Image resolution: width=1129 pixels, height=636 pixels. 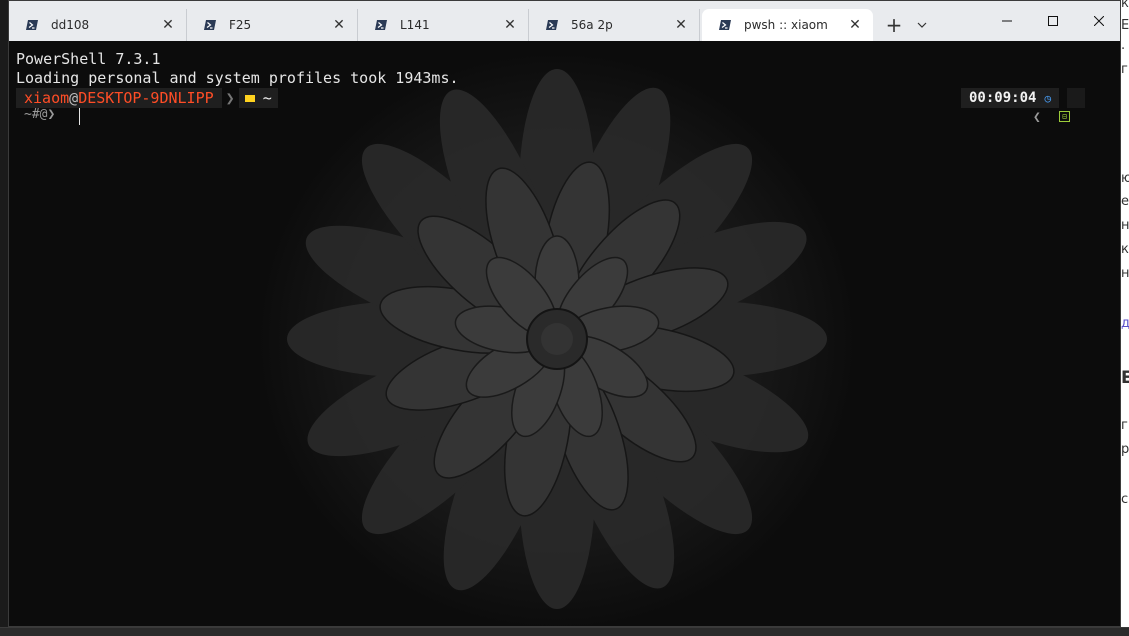 I want to click on prompt-user: xiaom, so click(x=47, y=98).